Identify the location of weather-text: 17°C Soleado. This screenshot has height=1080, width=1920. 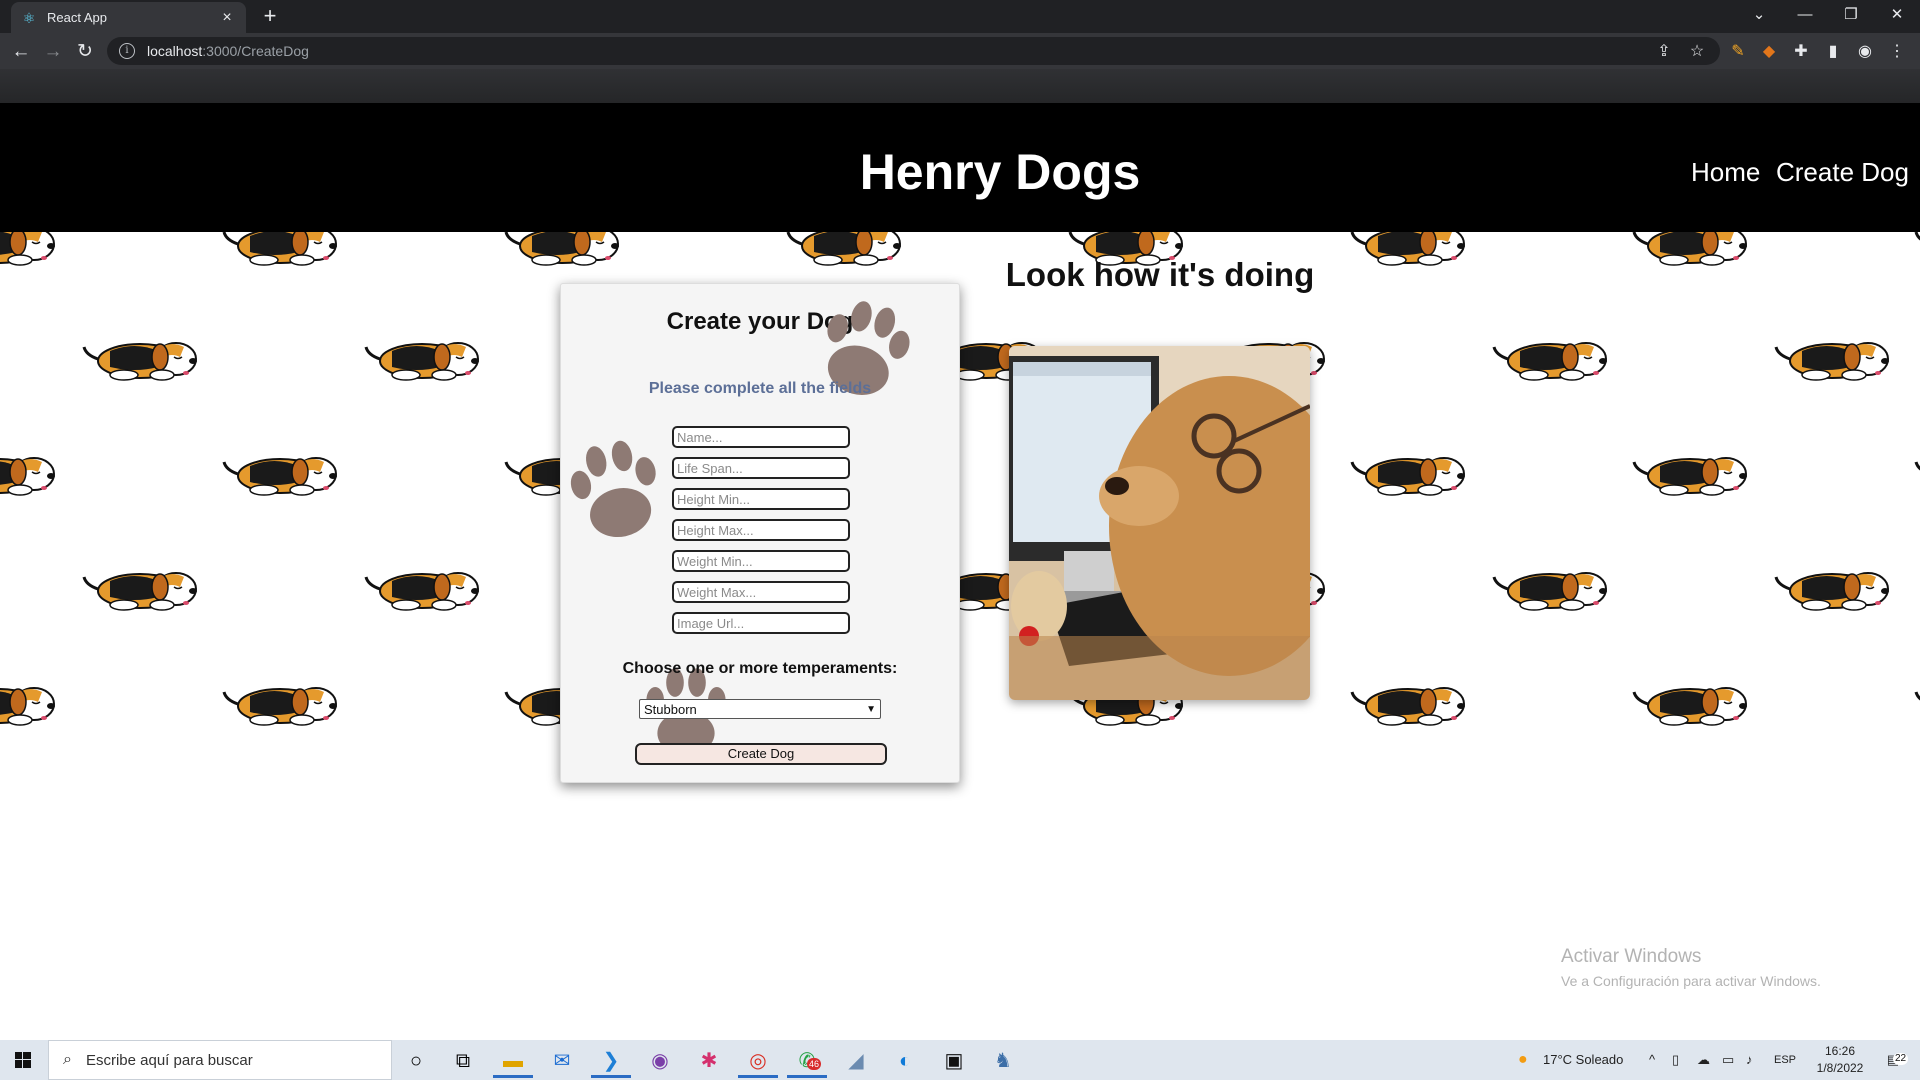
(1583, 1060).